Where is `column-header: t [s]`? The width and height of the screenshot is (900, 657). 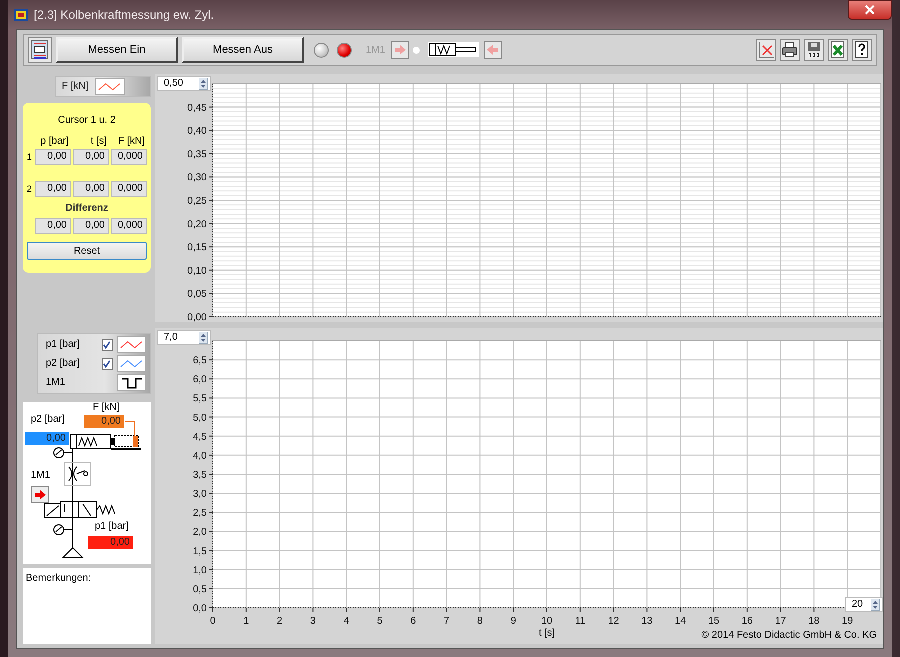
column-header: t [s] is located at coordinates (99, 141).